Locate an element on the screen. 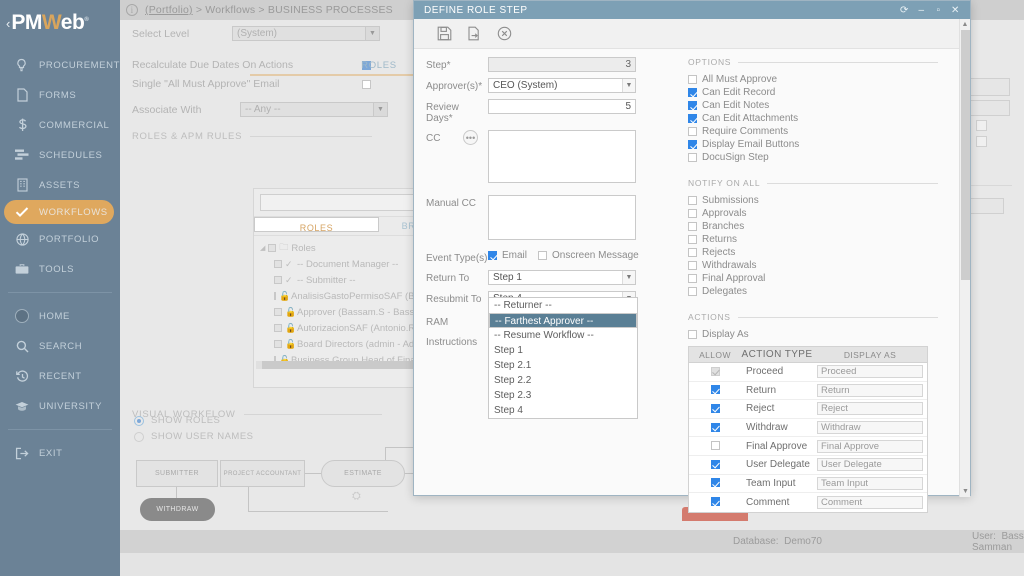  option-display-email-buttons: Display Email Buttons is located at coordinates (813, 144).